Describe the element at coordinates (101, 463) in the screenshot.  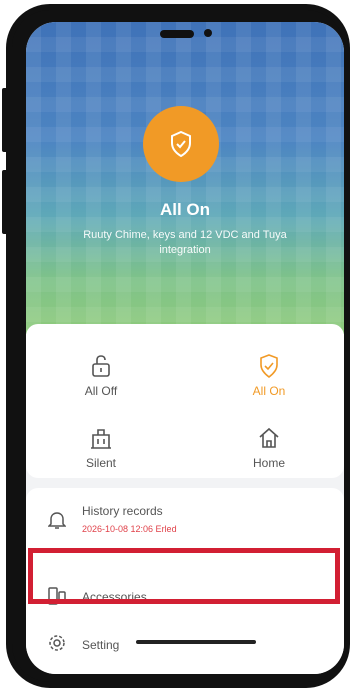
I see `mode-label: Silent` at that location.